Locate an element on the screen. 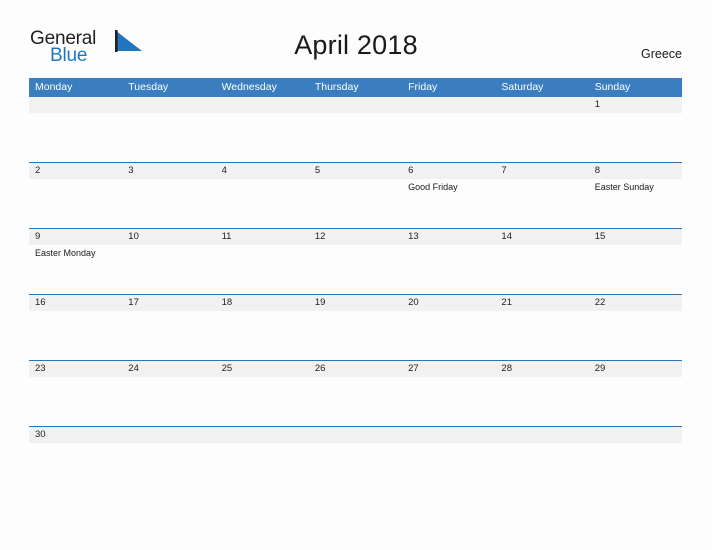  calendar-day-cell: 19 is located at coordinates (355, 327).